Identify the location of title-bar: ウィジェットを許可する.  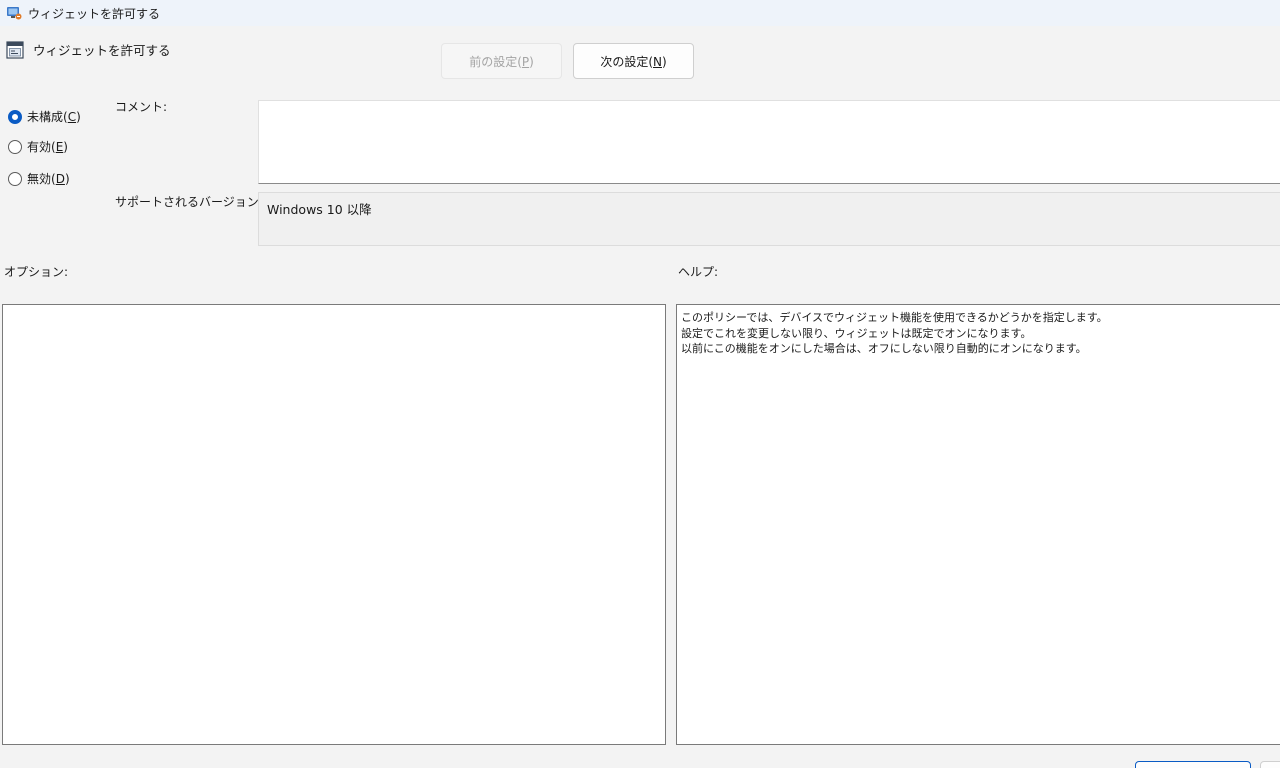
(640, 13).